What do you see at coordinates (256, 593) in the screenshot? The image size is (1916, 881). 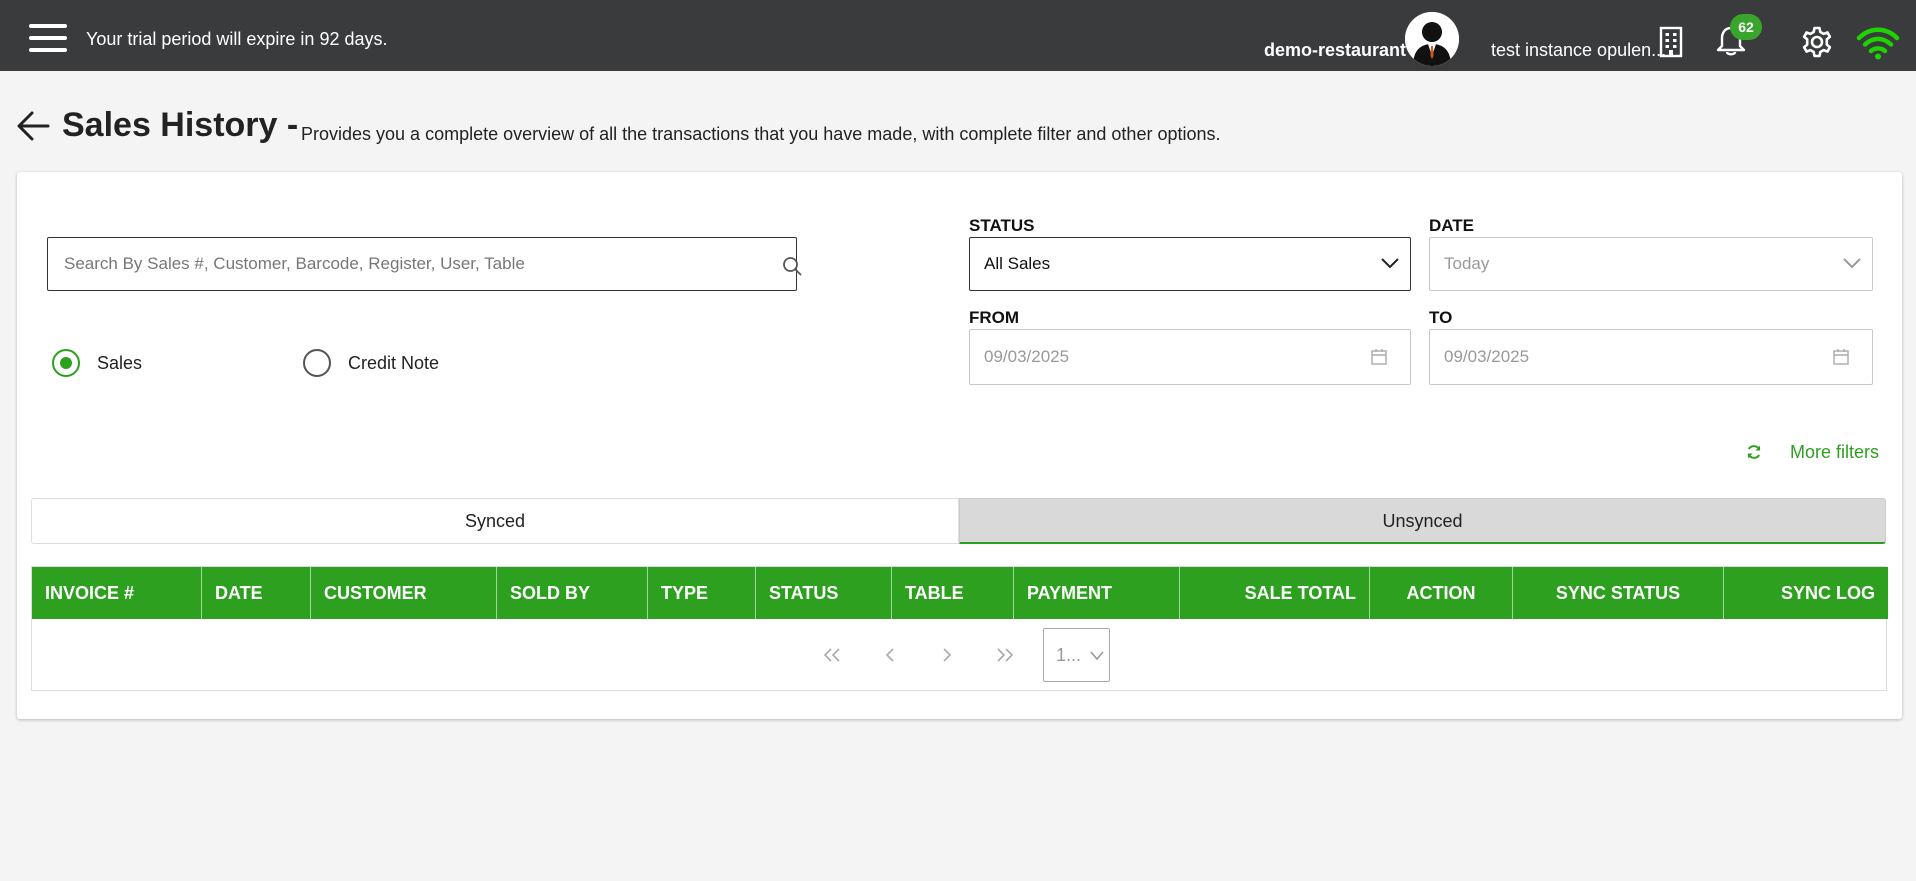 I see `column-header-date: DATE` at bounding box center [256, 593].